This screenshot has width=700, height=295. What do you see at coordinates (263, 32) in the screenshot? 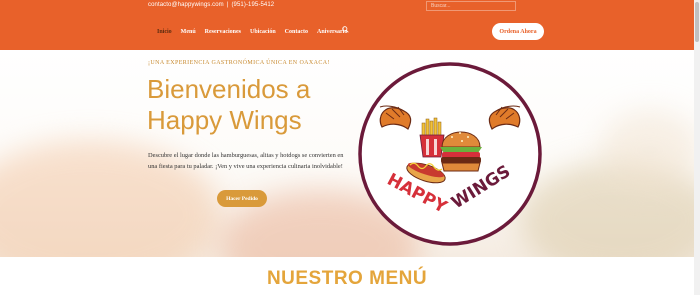
I see `nav-item-ubicacion: Ubicación` at bounding box center [263, 32].